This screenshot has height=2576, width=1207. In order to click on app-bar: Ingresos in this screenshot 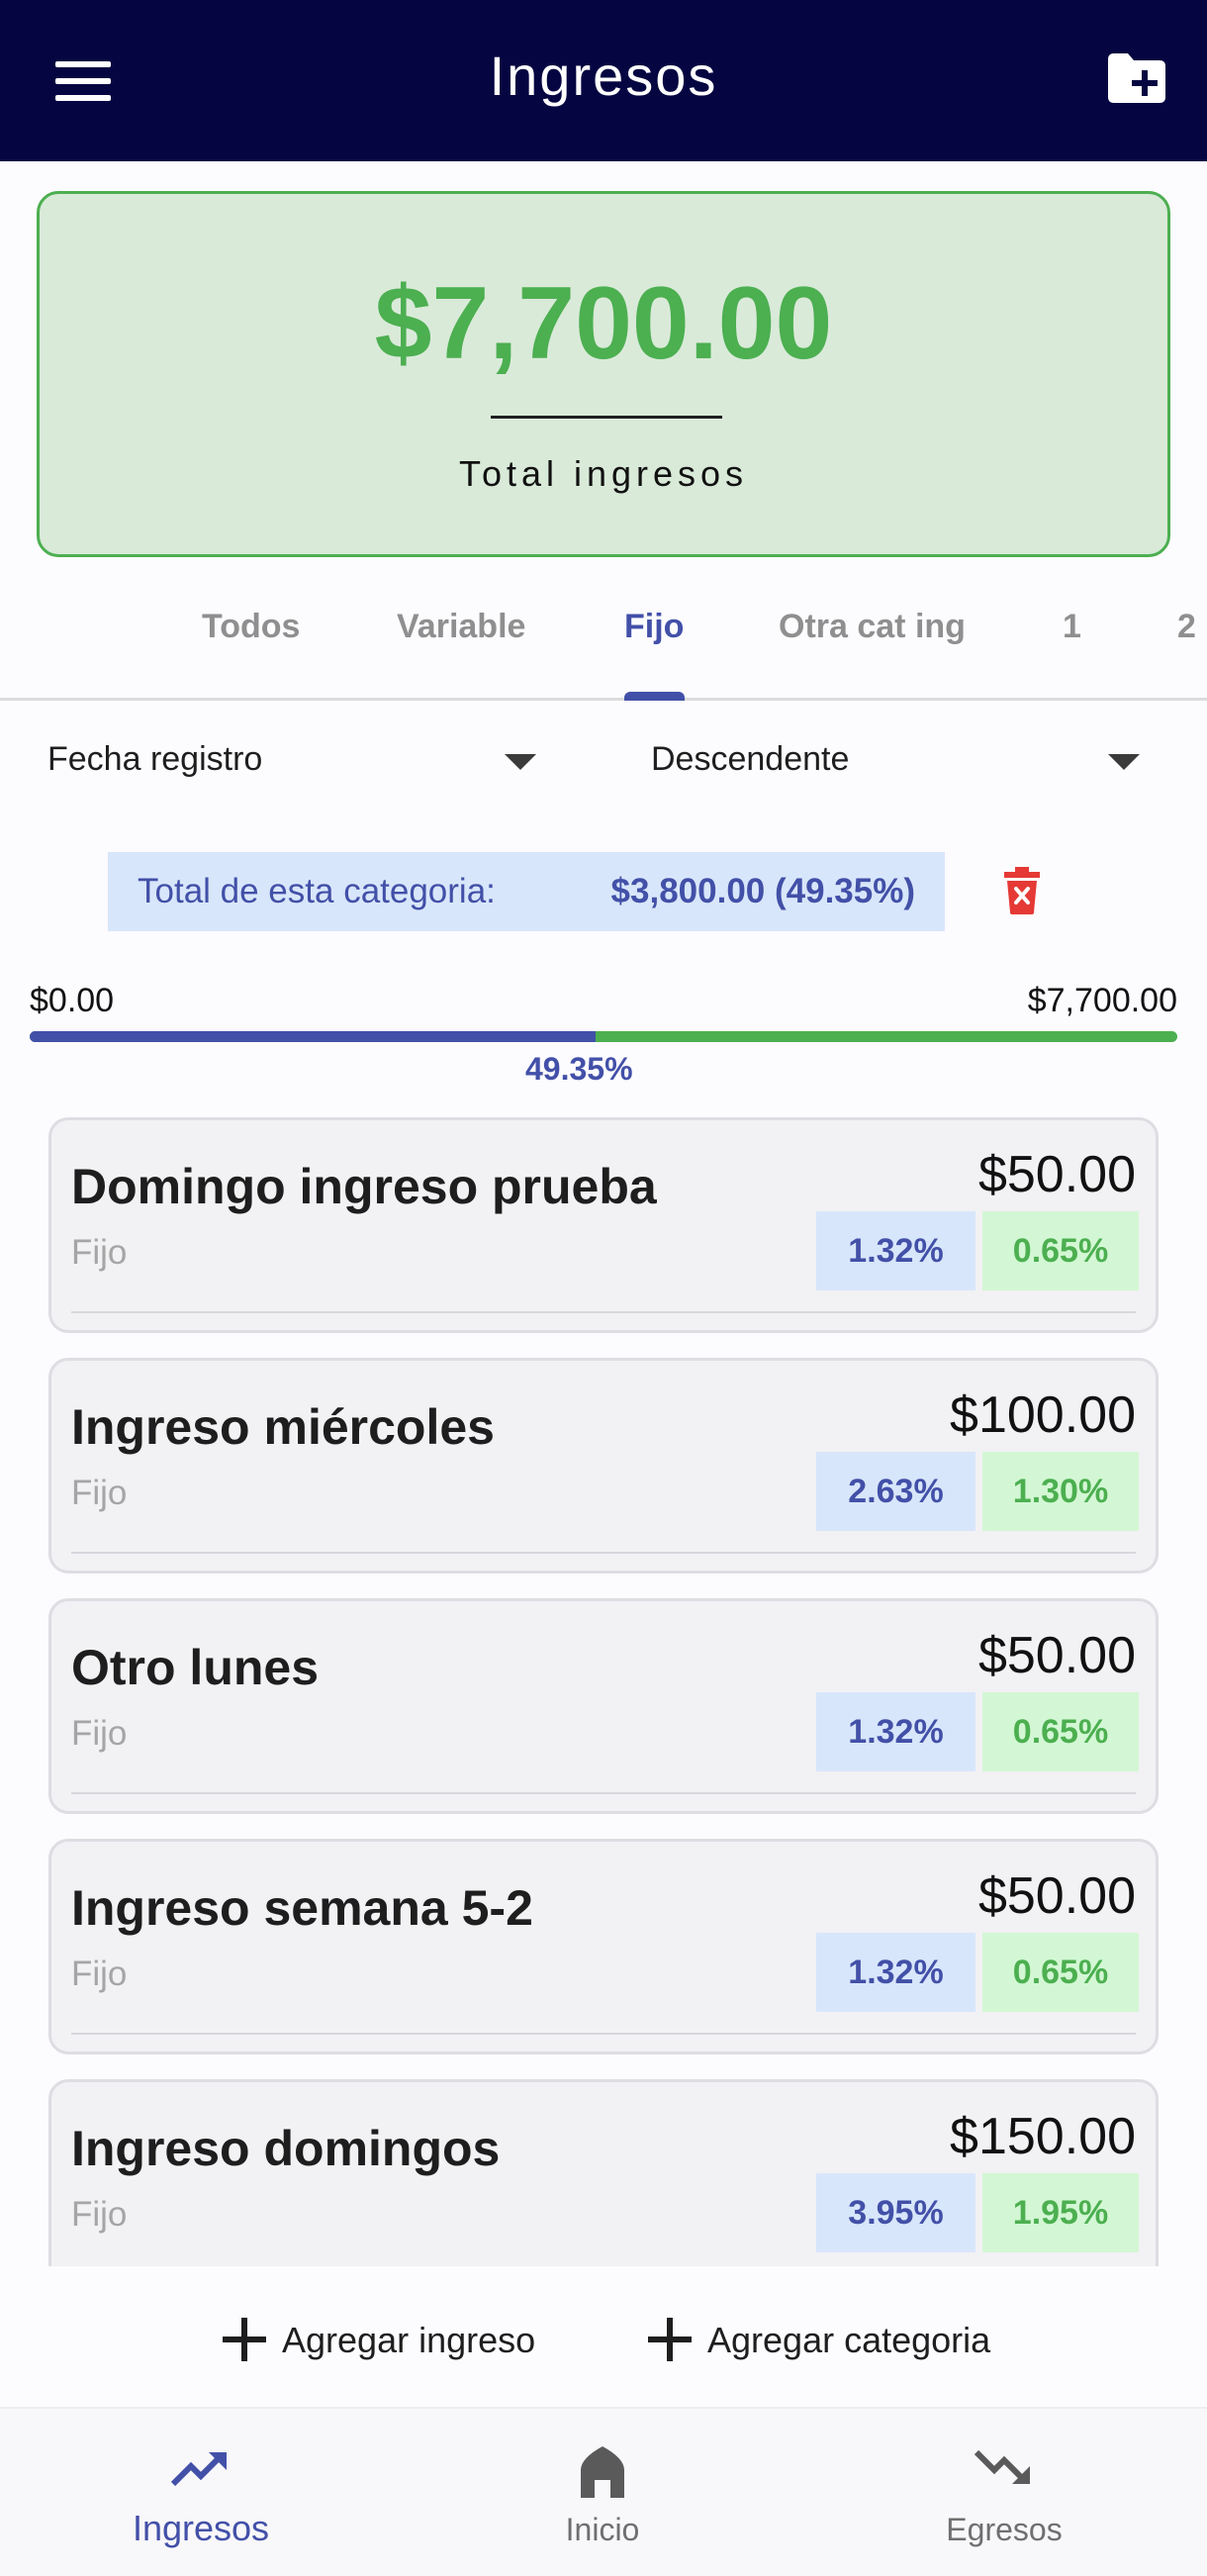, I will do `click(603, 80)`.